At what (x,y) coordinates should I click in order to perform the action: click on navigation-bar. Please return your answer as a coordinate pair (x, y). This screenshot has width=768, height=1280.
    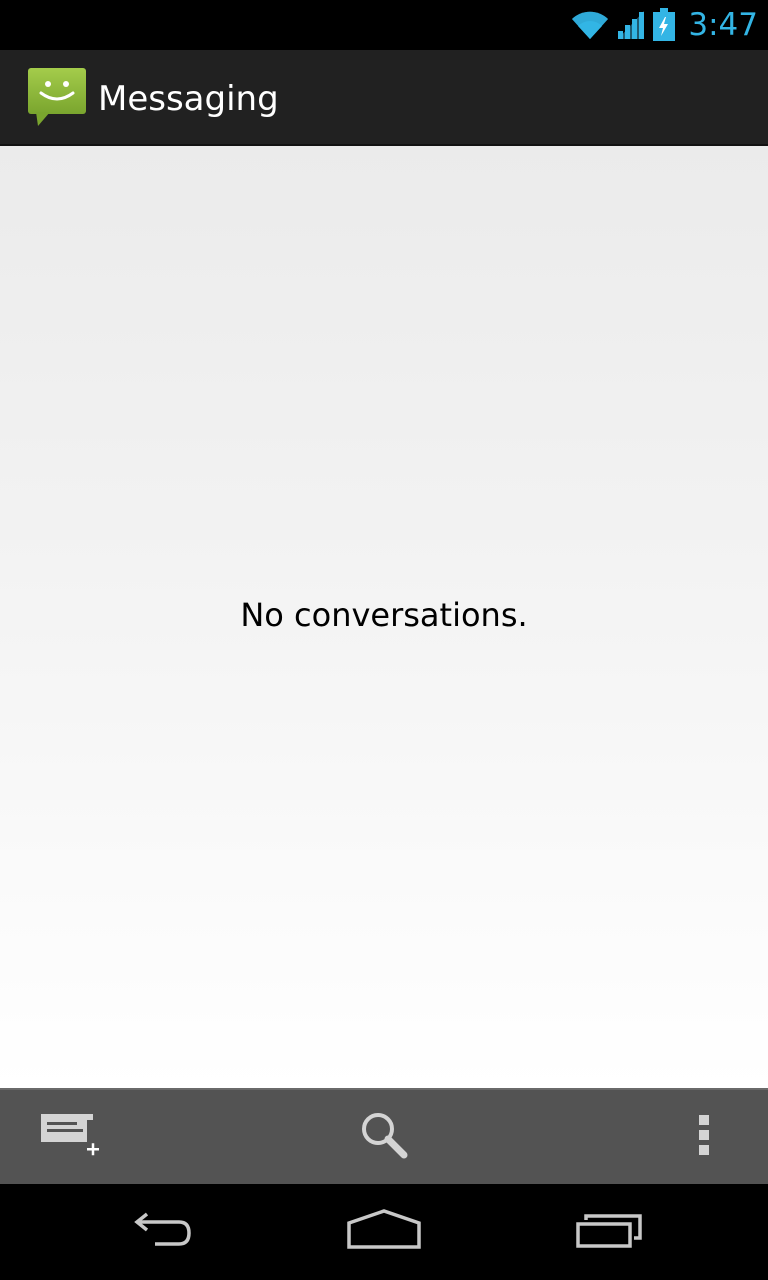
    Looking at the image, I should click on (384, 1232).